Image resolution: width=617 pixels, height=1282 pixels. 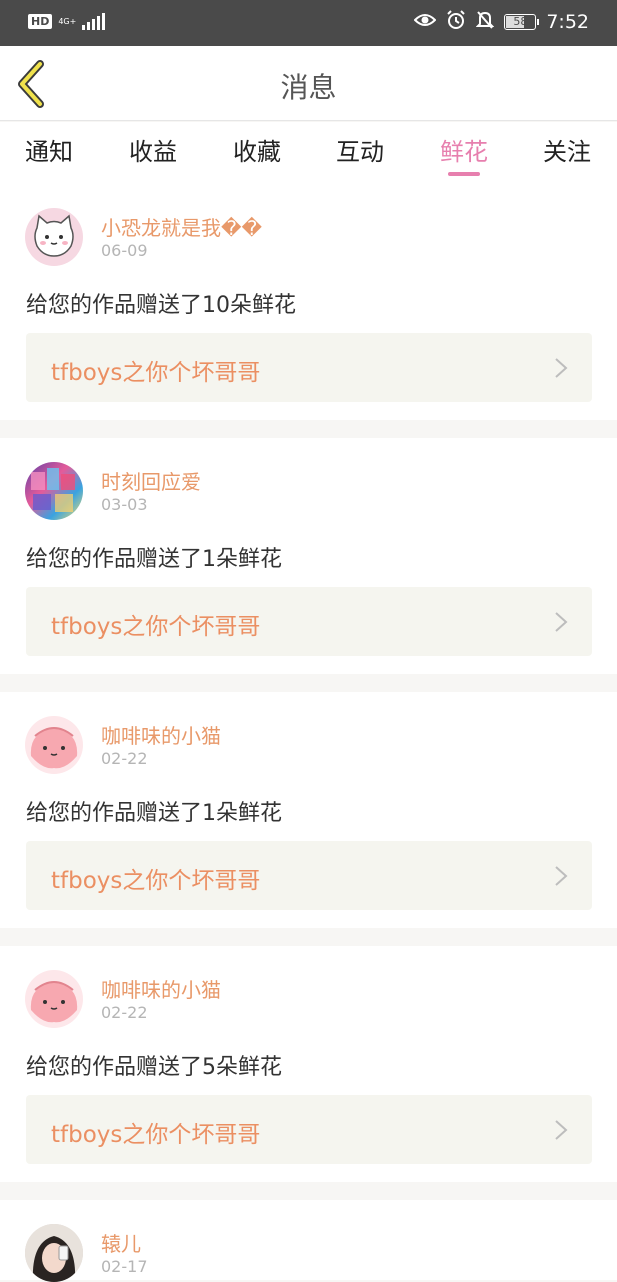 I want to click on signal-icon, so click(x=94, y=21).